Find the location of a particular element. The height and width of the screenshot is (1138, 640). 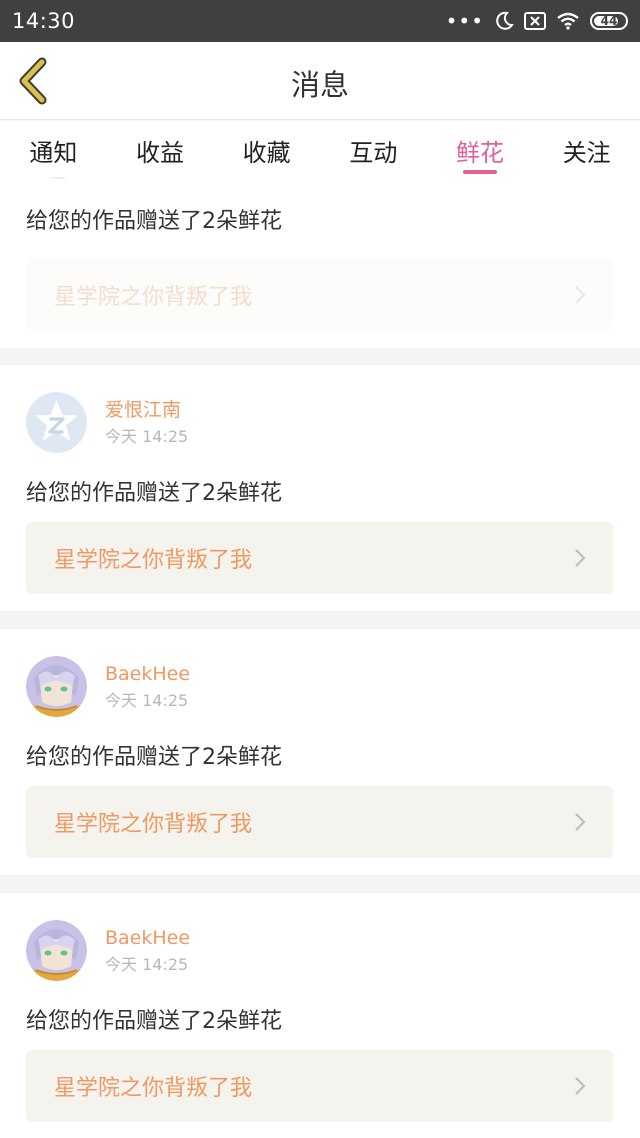

battery-icon: 44 is located at coordinates (609, 21).